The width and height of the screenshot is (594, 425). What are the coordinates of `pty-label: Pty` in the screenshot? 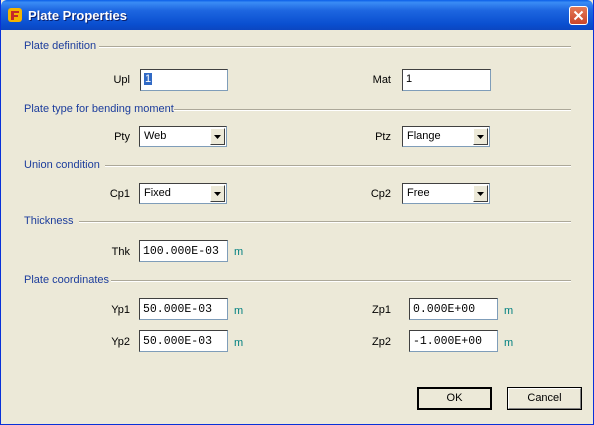 It's located at (122, 137).